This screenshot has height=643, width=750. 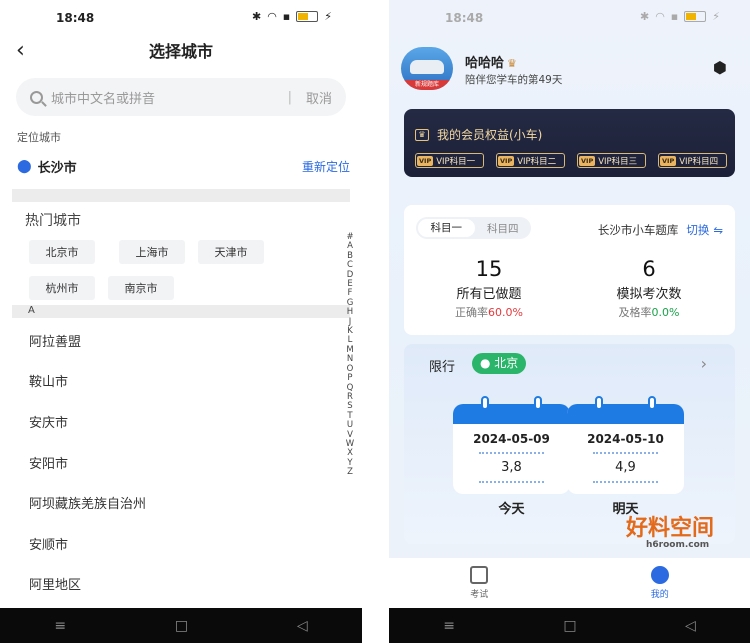 I want to click on done-stat: 15 所有已做题 正确率60.0%, so click(x=489, y=288).